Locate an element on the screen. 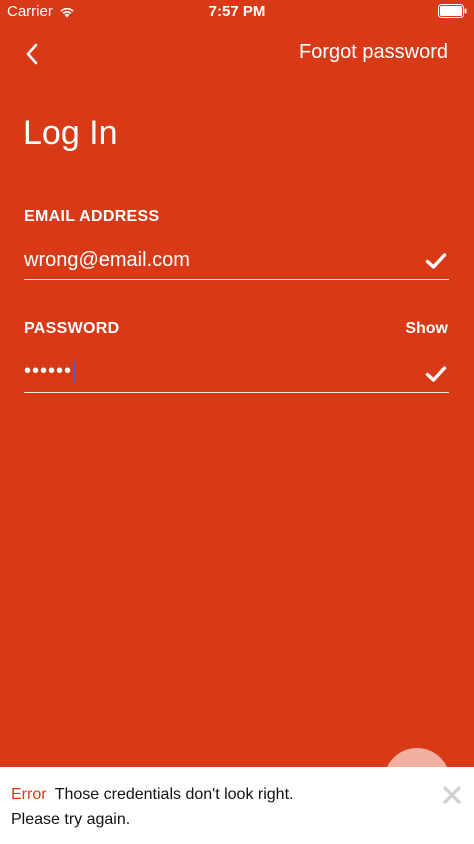 The image size is (474, 844). chevron-left-icon is located at coordinates (32, 54).